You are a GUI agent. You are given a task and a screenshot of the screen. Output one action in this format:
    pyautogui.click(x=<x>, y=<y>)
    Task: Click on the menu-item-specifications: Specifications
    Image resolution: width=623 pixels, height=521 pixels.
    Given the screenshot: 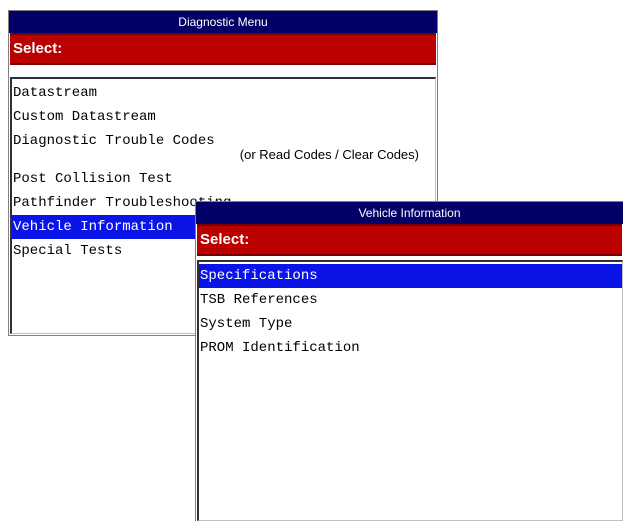 What is the action you would take?
    pyautogui.click(x=410, y=276)
    